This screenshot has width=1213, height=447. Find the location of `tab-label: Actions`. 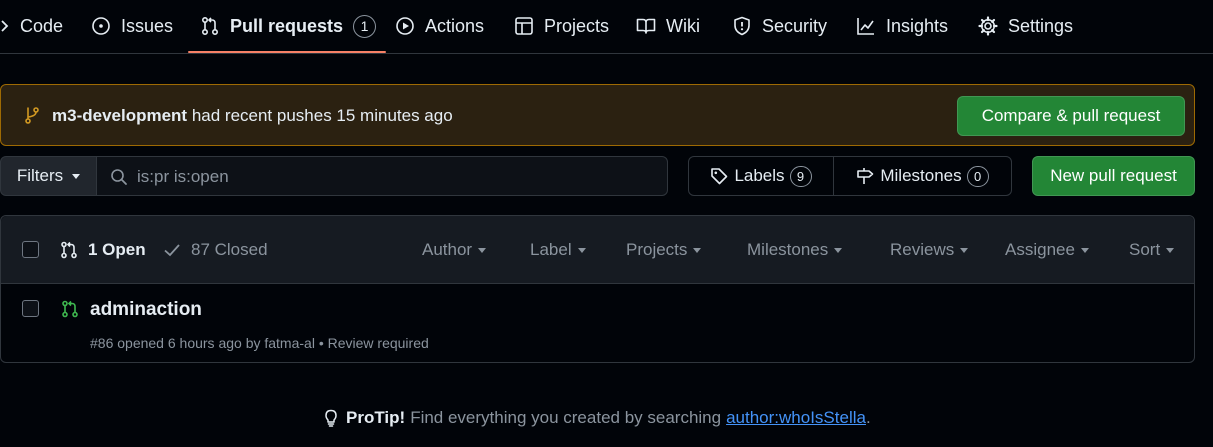

tab-label: Actions is located at coordinates (455, 25).